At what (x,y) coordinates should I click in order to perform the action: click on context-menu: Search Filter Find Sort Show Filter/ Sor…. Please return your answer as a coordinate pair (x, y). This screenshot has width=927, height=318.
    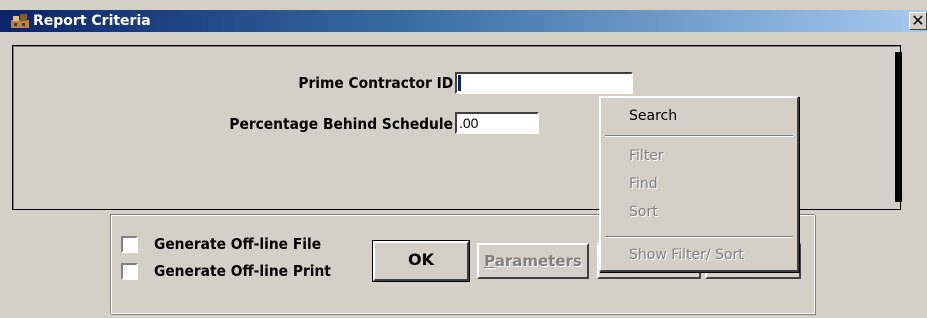
    Looking at the image, I should click on (699, 184).